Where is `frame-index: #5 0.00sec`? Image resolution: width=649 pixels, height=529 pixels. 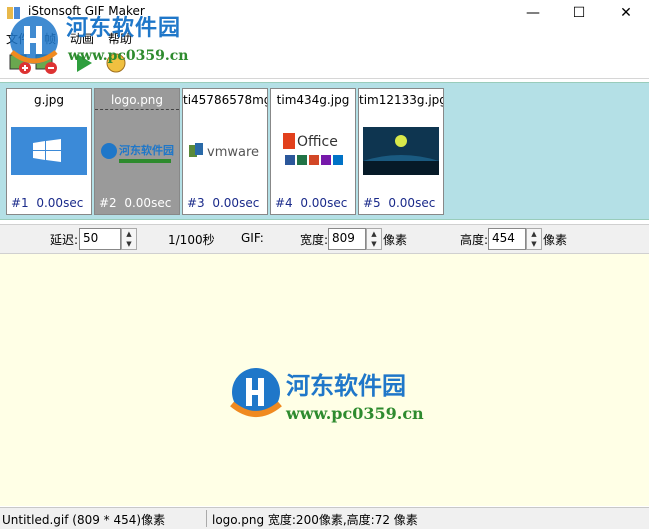
frame-index: #5 0.00sec is located at coordinates (399, 203).